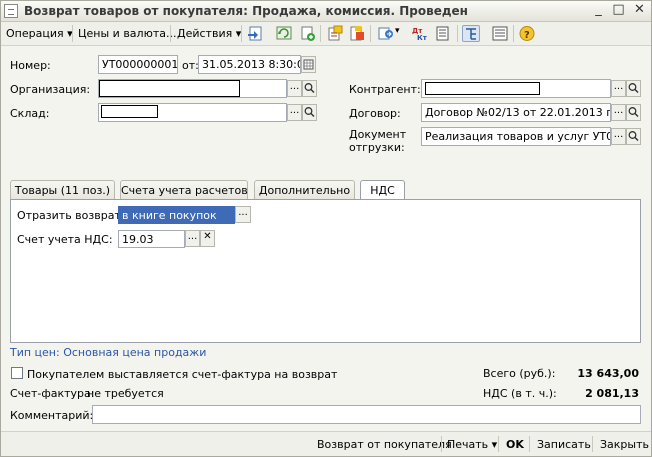  What do you see at coordinates (515, 444) in the screenshot?
I see `ok-button: OK` at bounding box center [515, 444].